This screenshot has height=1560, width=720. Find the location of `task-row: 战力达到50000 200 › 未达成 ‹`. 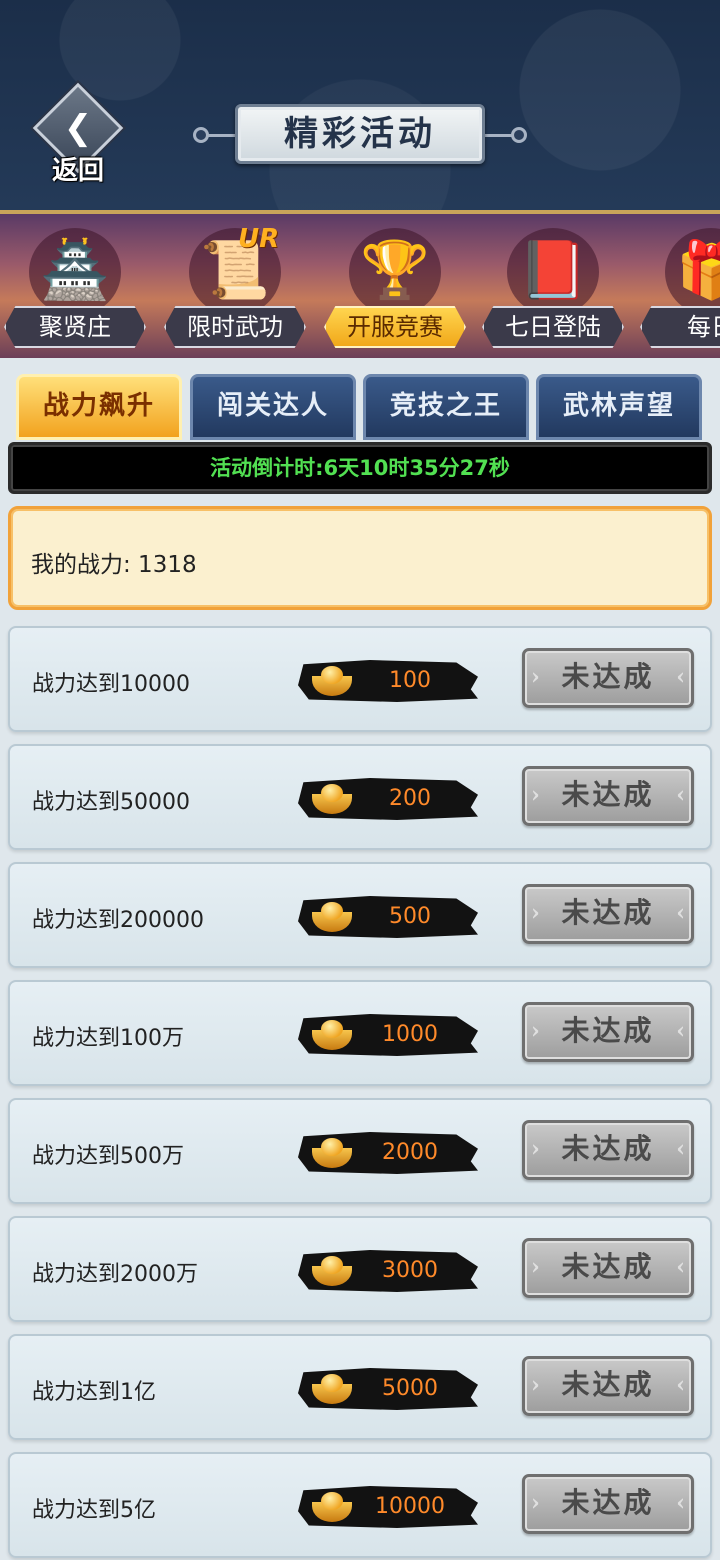

task-row: 战力达到50000 200 › 未达成 ‹ is located at coordinates (360, 797).